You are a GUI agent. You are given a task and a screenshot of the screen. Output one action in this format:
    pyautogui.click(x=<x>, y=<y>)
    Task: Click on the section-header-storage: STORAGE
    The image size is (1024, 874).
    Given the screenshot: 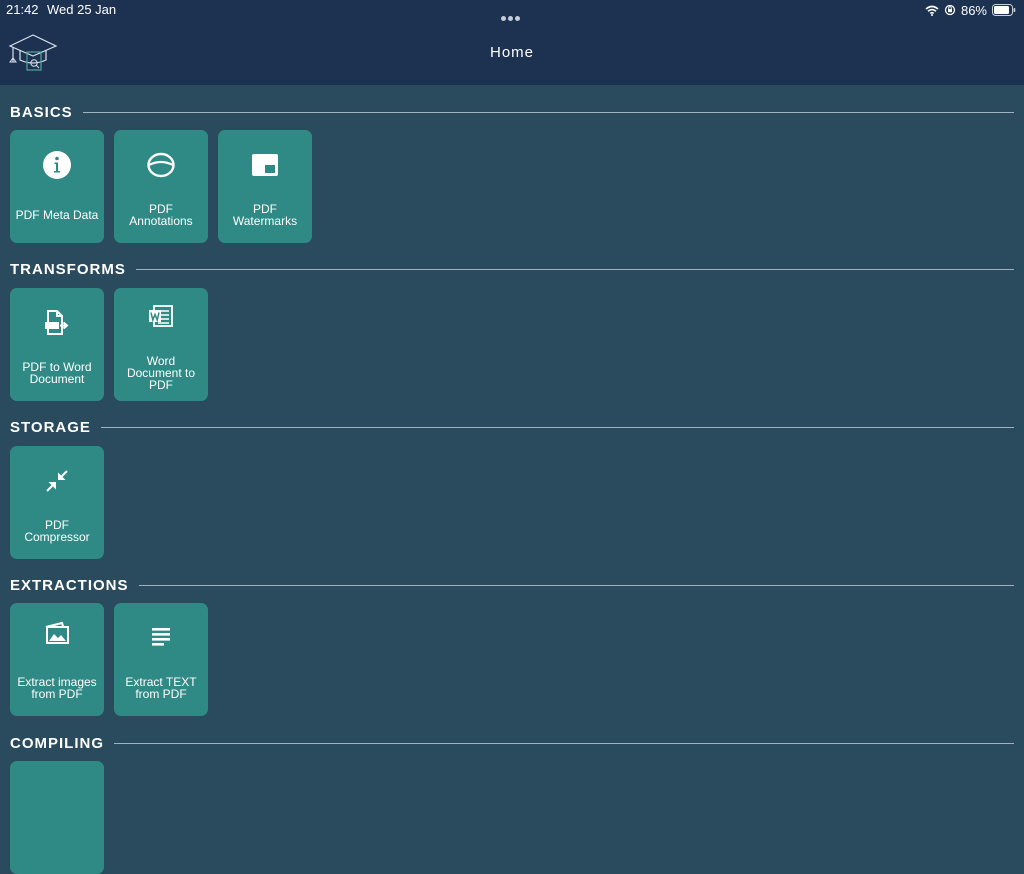 What is the action you would take?
    pyautogui.click(x=512, y=427)
    